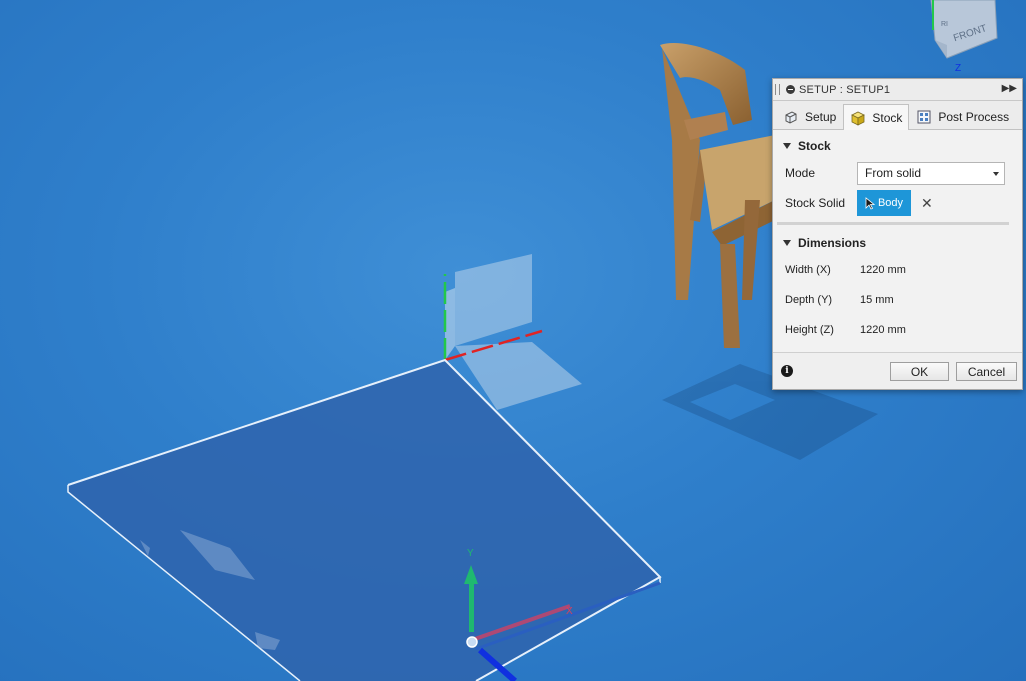 This screenshot has width=1026, height=681. I want to click on chair-model, so click(717, 195).